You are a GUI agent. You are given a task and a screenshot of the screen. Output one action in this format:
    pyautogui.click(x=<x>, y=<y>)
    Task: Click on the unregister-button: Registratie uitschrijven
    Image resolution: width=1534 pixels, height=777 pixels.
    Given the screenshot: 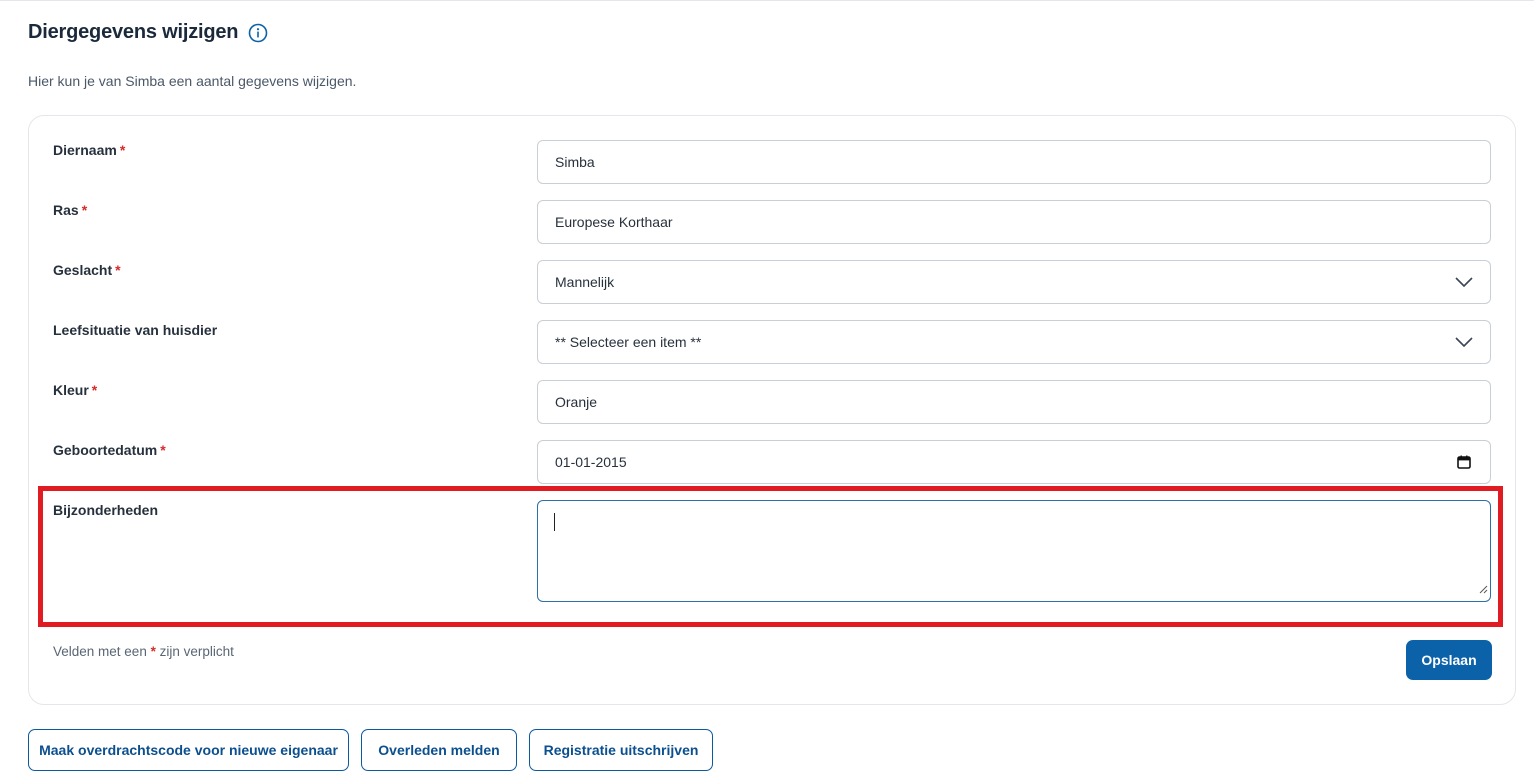 What is the action you would take?
    pyautogui.click(x=621, y=750)
    